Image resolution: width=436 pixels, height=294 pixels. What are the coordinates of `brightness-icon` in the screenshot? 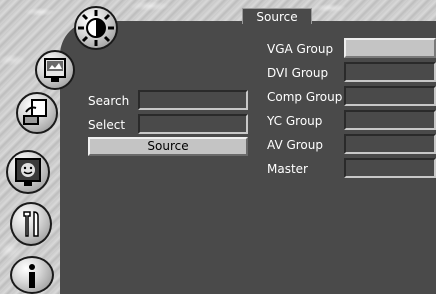 It's located at (96, 28).